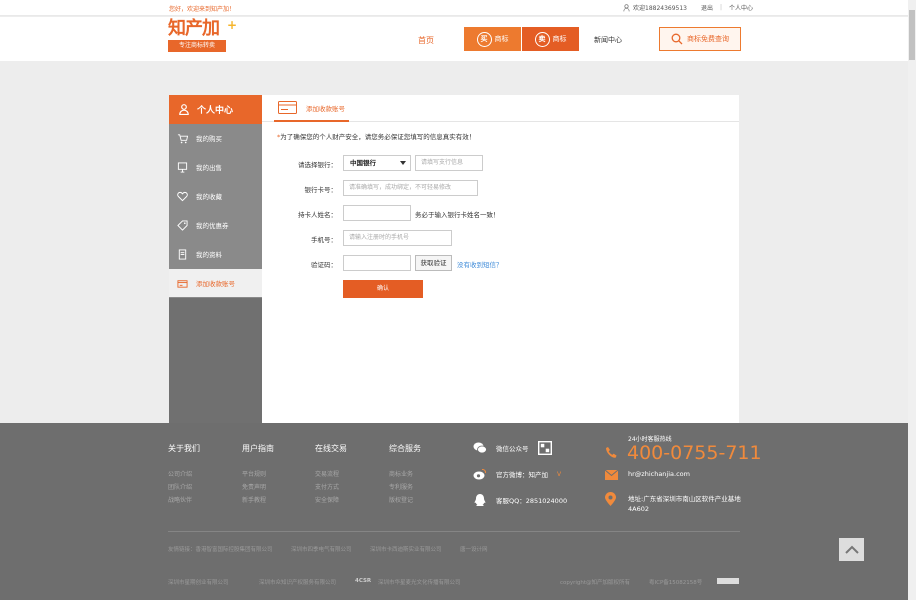 The height and width of the screenshot is (600, 916). What do you see at coordinates (198, 582) in the screenshot?
I see `friend-link: 深圳市星期创业有限公司` at bounding box center [198, 582].